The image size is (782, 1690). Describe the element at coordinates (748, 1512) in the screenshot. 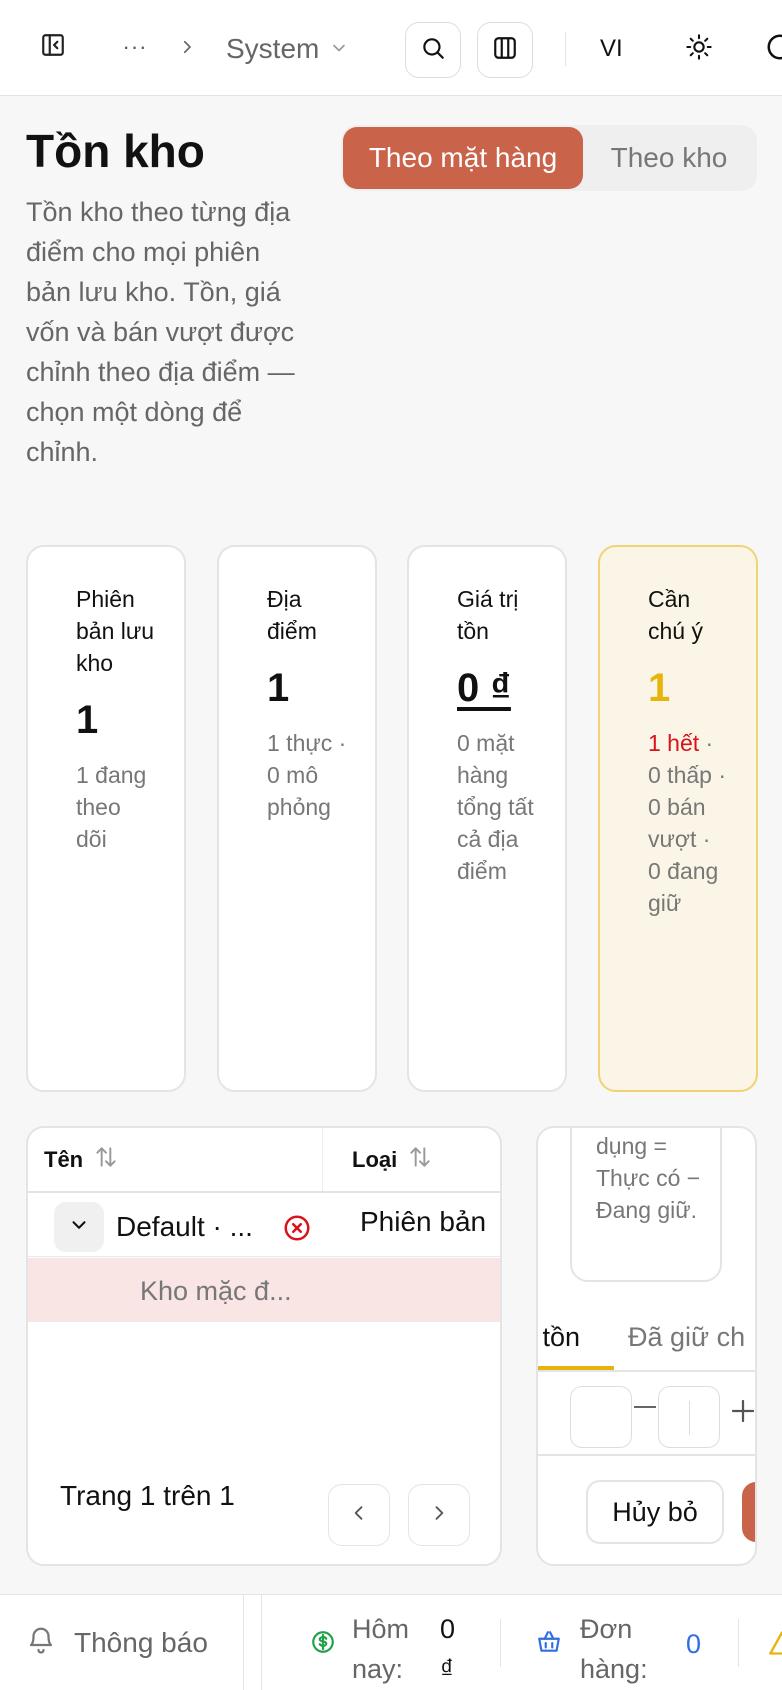

I see `save-button` at that location.